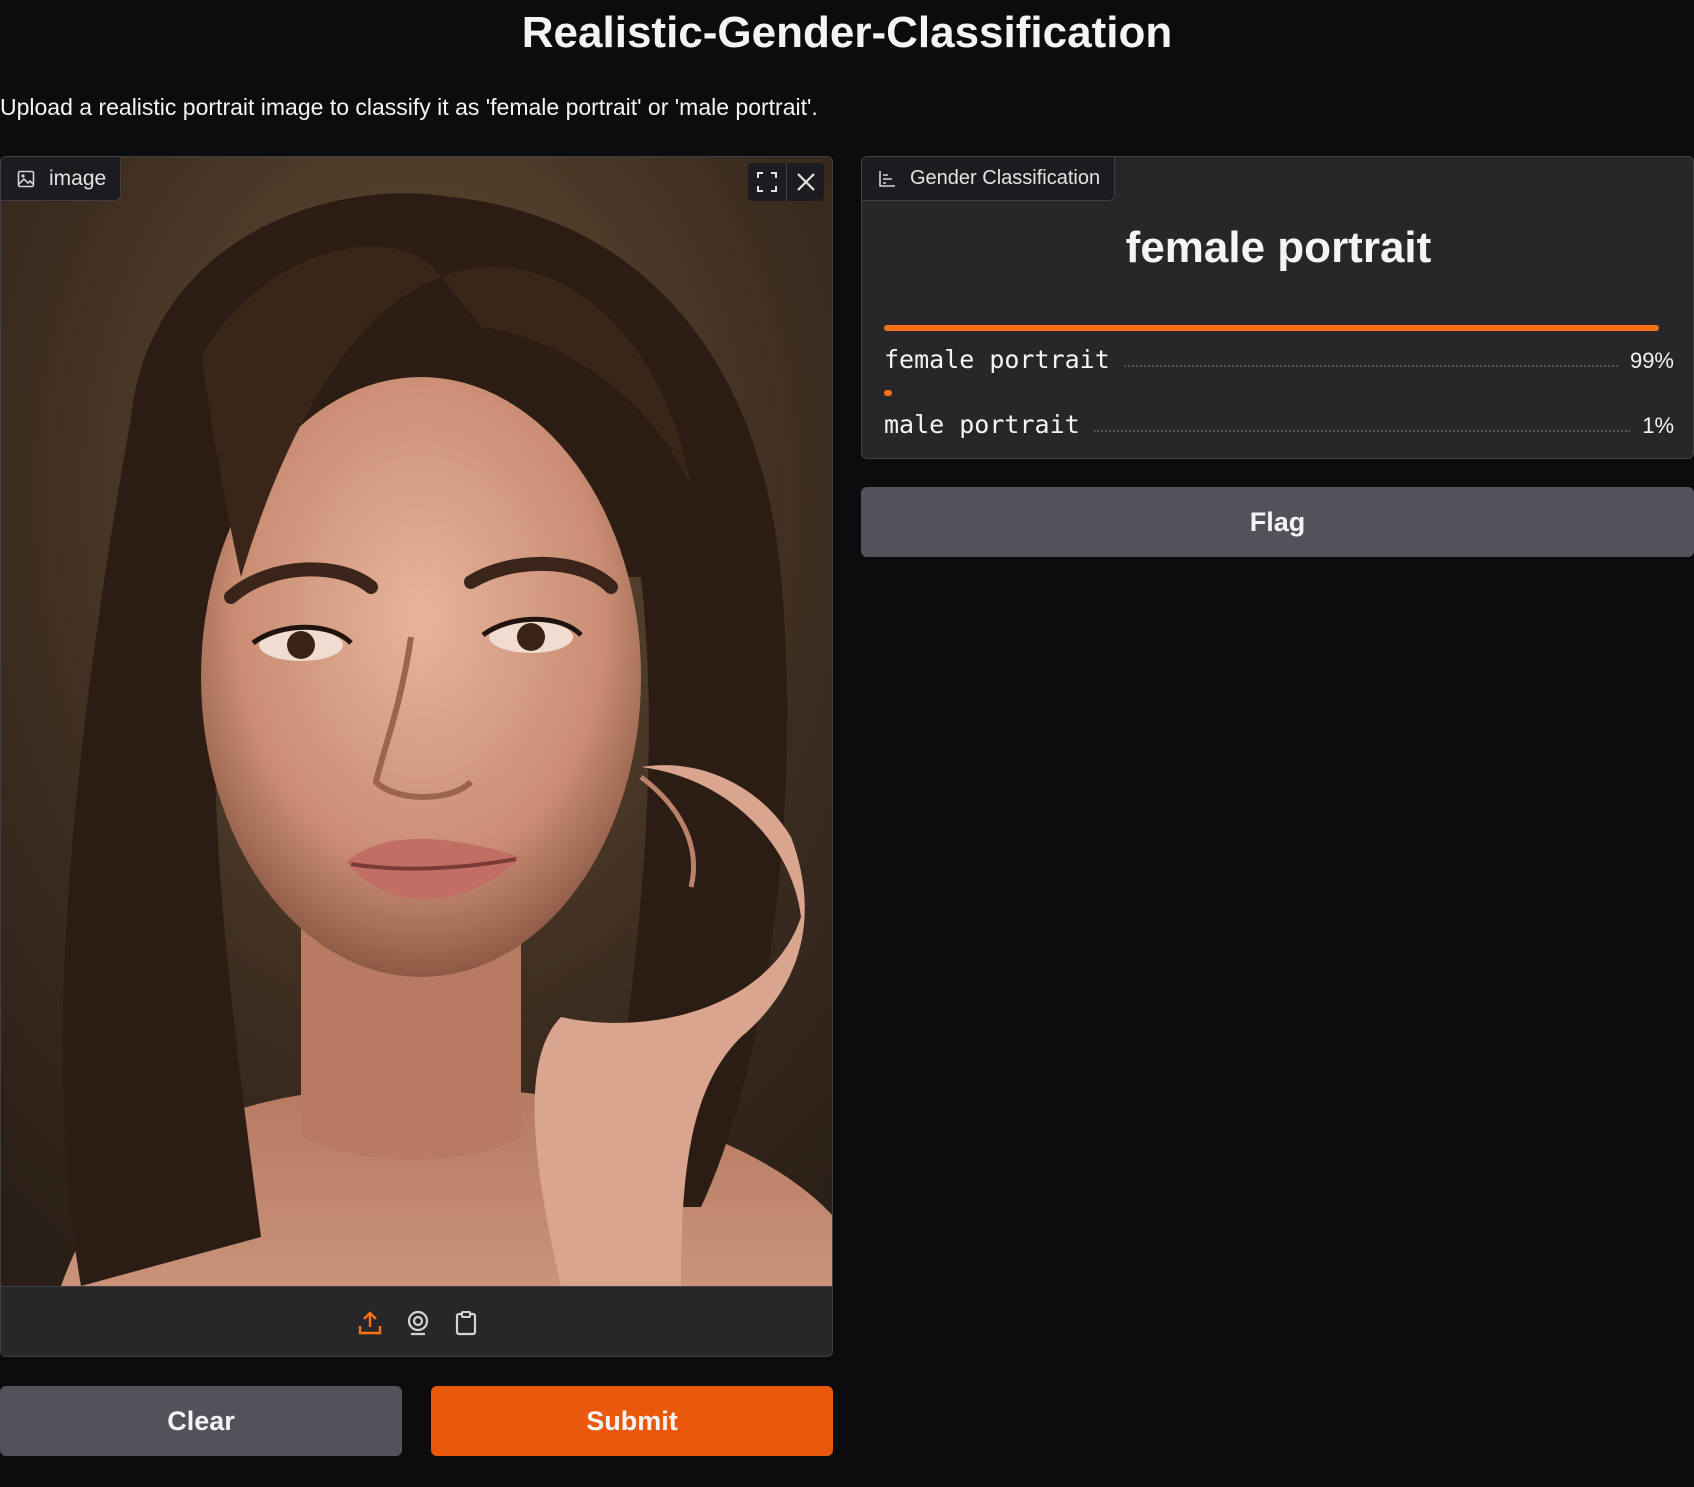  I want to click on image-panel-label: image, so click(61, 179).